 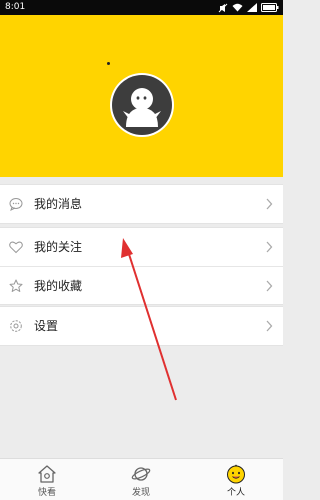 I want to click on menu-label-favorites: 我的收藏, so click(x=58, y=286).